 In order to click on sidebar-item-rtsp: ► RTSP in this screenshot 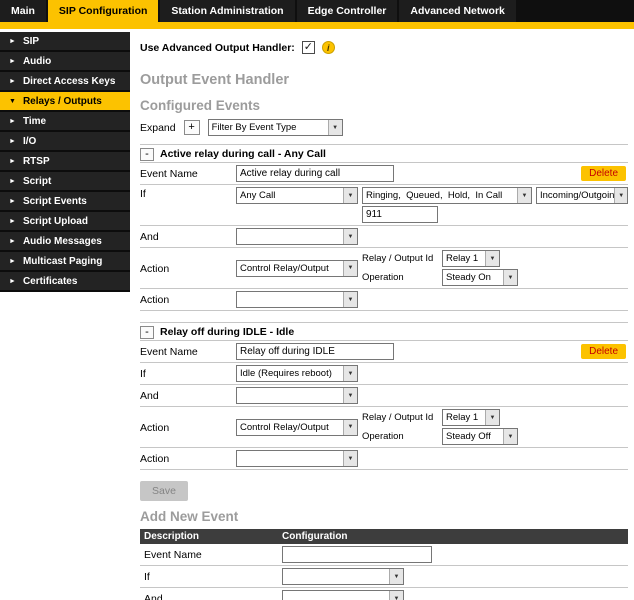, I will do `click(65, 162)`.